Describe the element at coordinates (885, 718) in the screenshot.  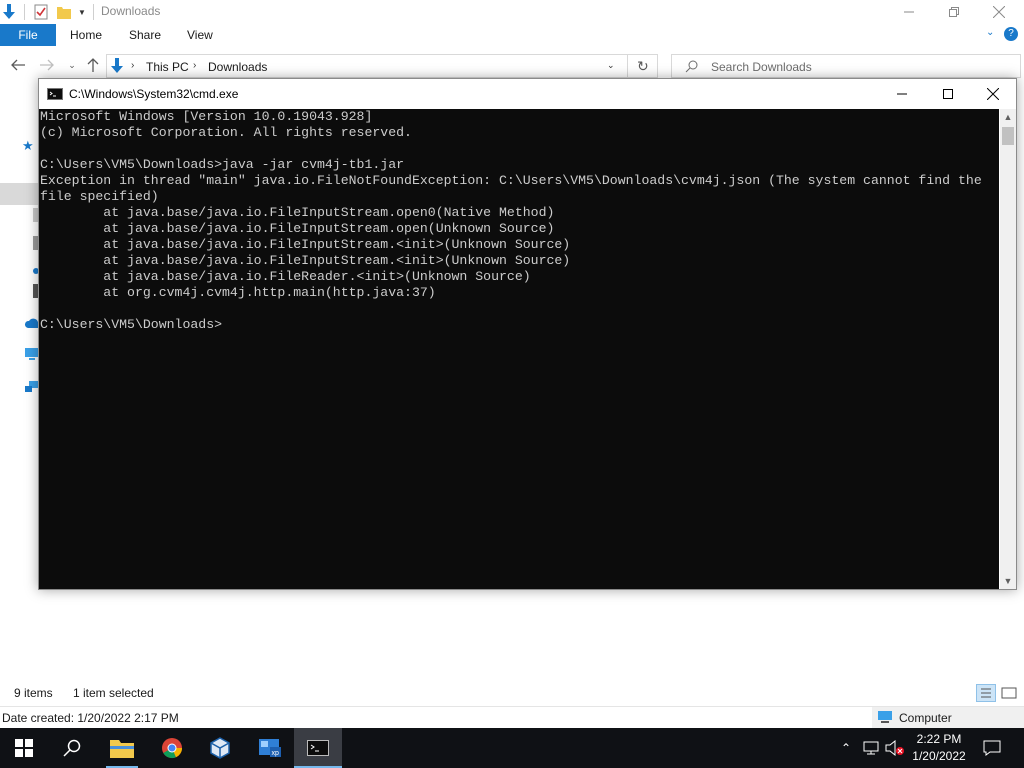
I see `computer-icon` at that location.